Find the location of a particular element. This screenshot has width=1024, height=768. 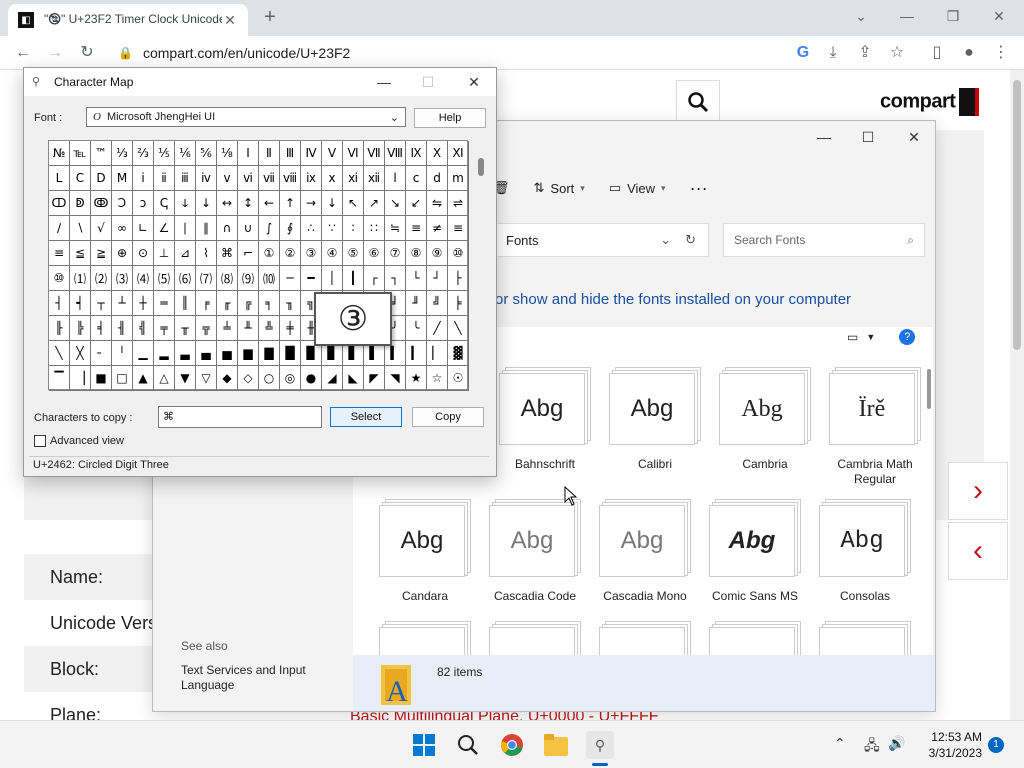

character-cell: □ is located at coordinates (122, 378).